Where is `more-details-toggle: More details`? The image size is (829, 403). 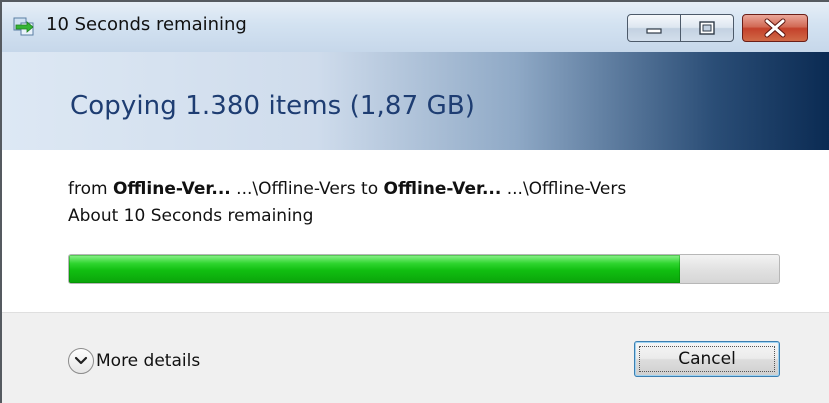 more-details-toggle: More details is located at coordinates (134, 361).